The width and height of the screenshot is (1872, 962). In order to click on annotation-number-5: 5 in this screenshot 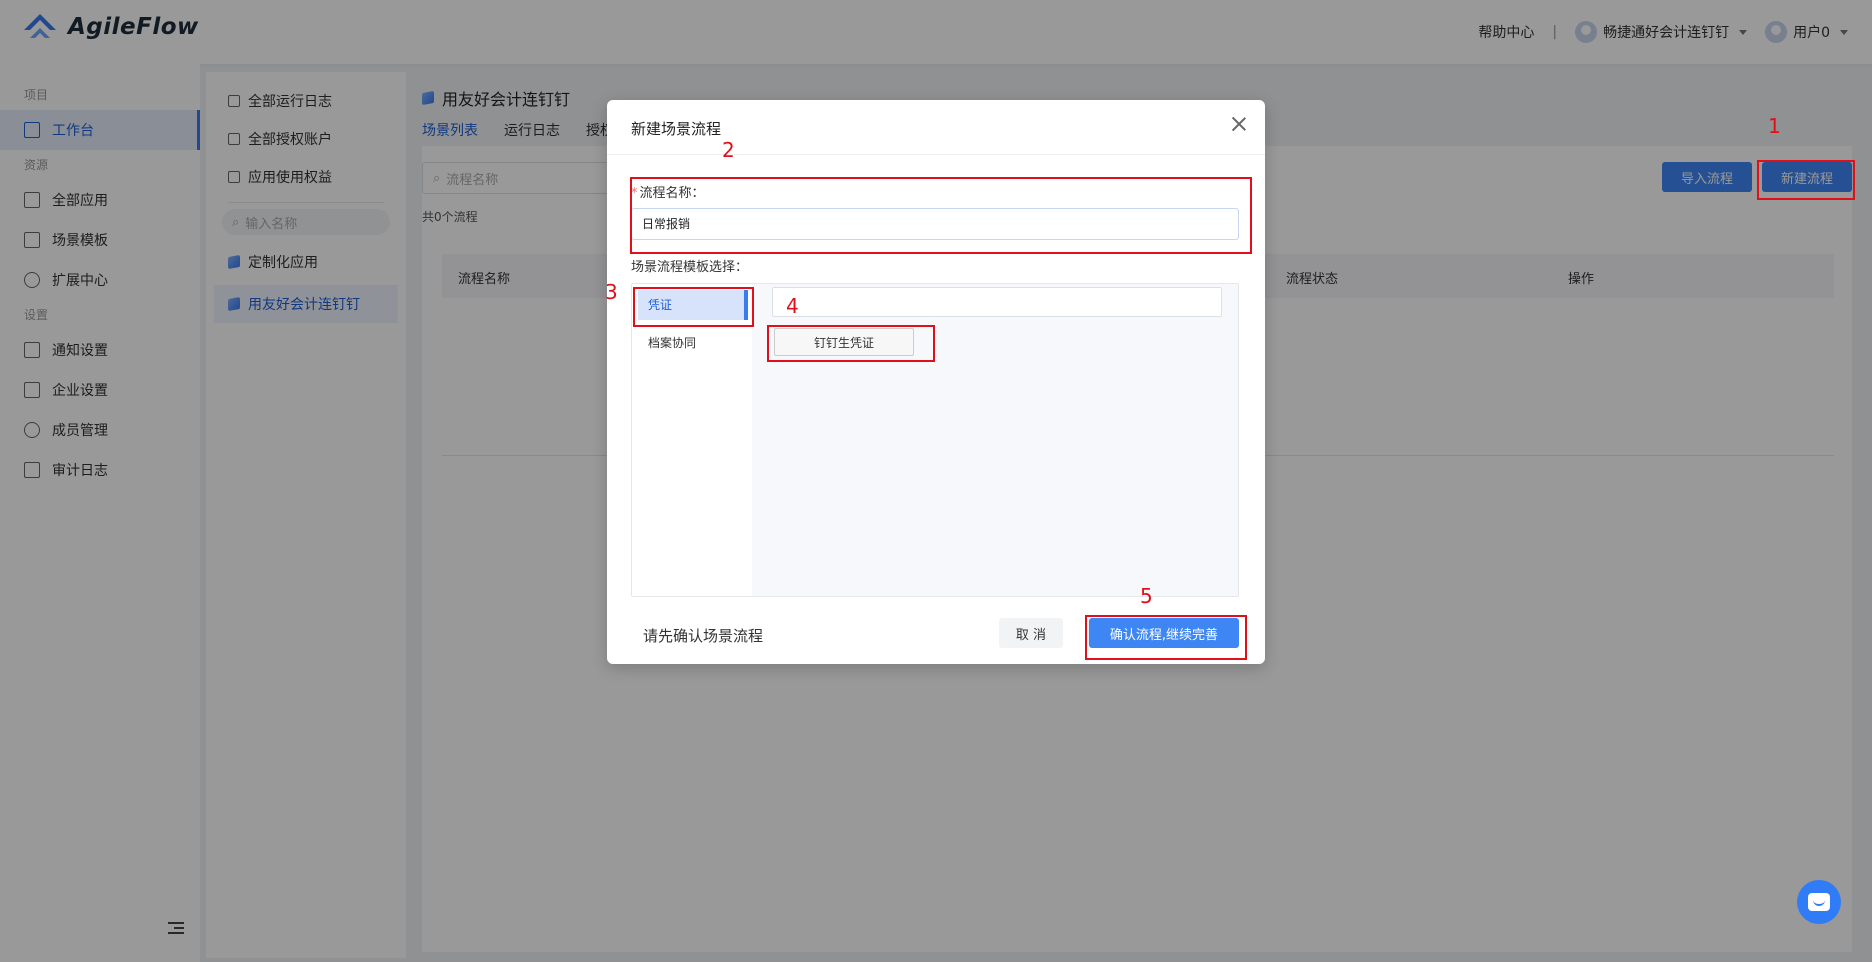, I will do `click(1146, 596)`.